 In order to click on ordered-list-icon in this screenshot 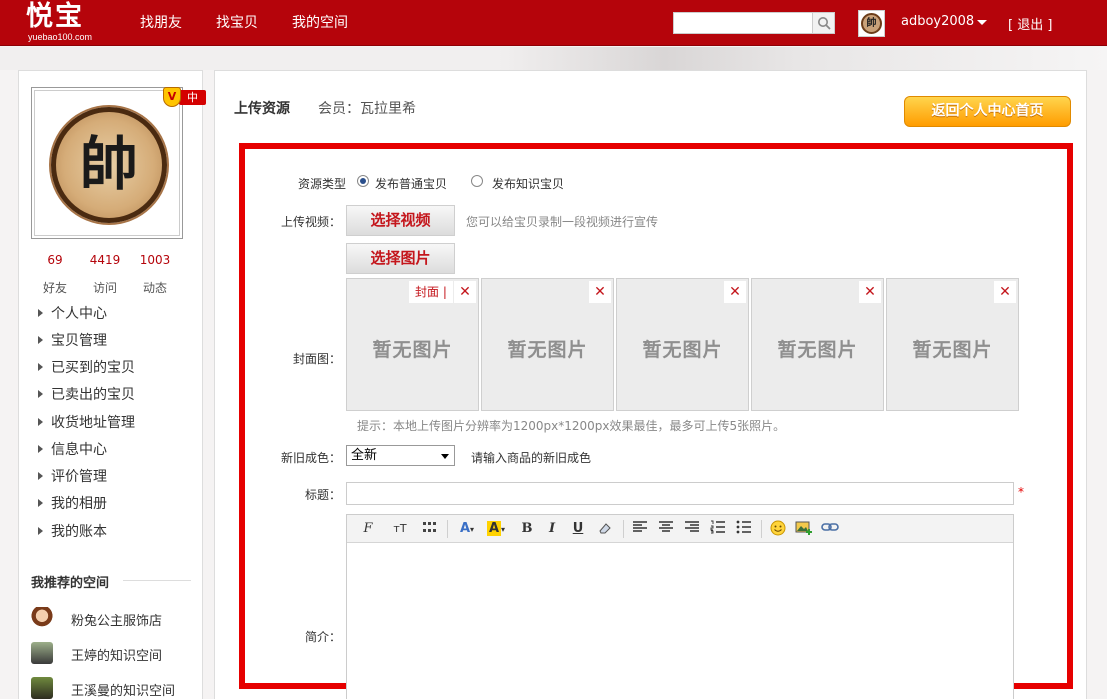, I will do `click(718, 529)`.